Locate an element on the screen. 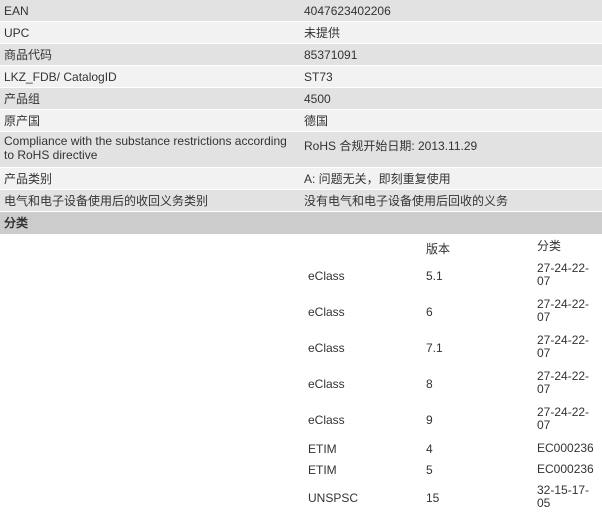 This screenshot has width=602, height=520. attribute-label: EAN is located at coordinates (16, 11).